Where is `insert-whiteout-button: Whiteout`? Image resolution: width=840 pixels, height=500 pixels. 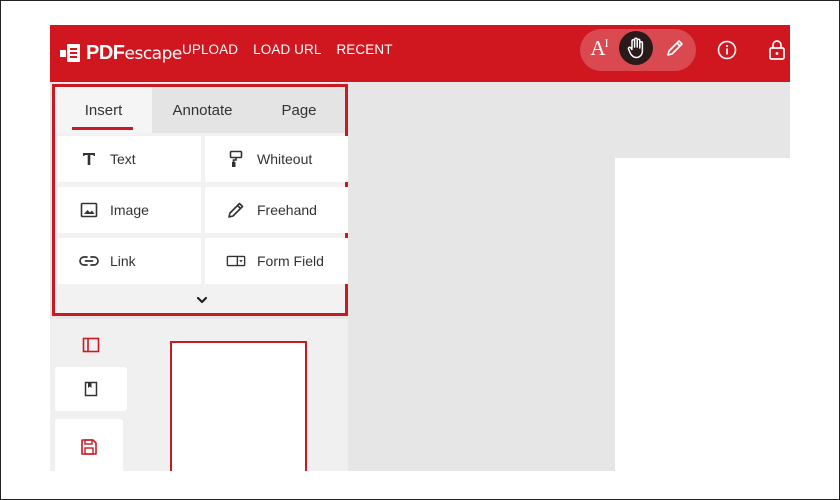 insert-whiteout-button: Whiteout is located at coordinates (276, 159).